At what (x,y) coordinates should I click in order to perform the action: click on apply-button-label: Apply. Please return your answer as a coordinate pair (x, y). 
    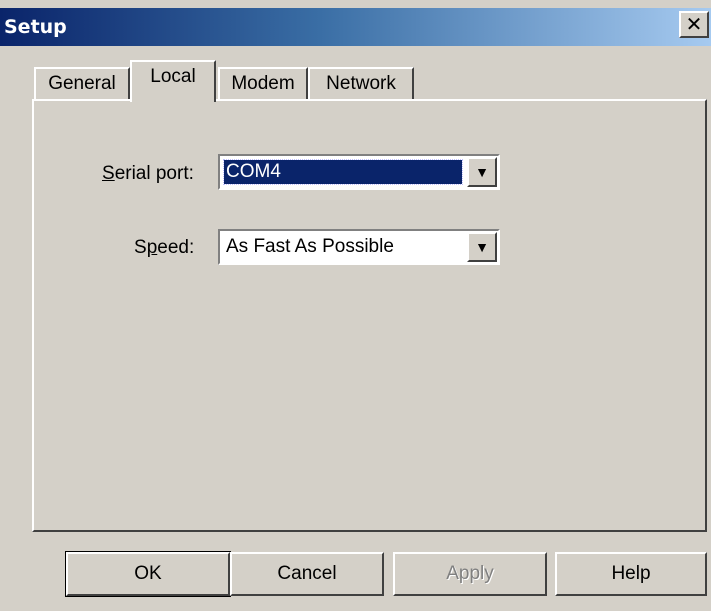
    Looking at the image, I should click on (470, 573).